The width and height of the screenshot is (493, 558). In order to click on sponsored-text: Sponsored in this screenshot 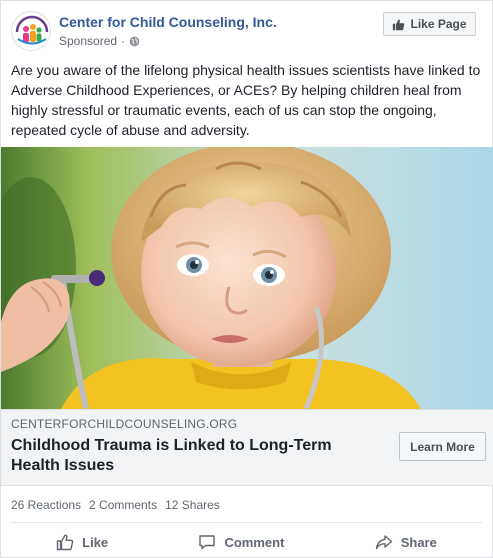, I will do `click(88, 41)`.